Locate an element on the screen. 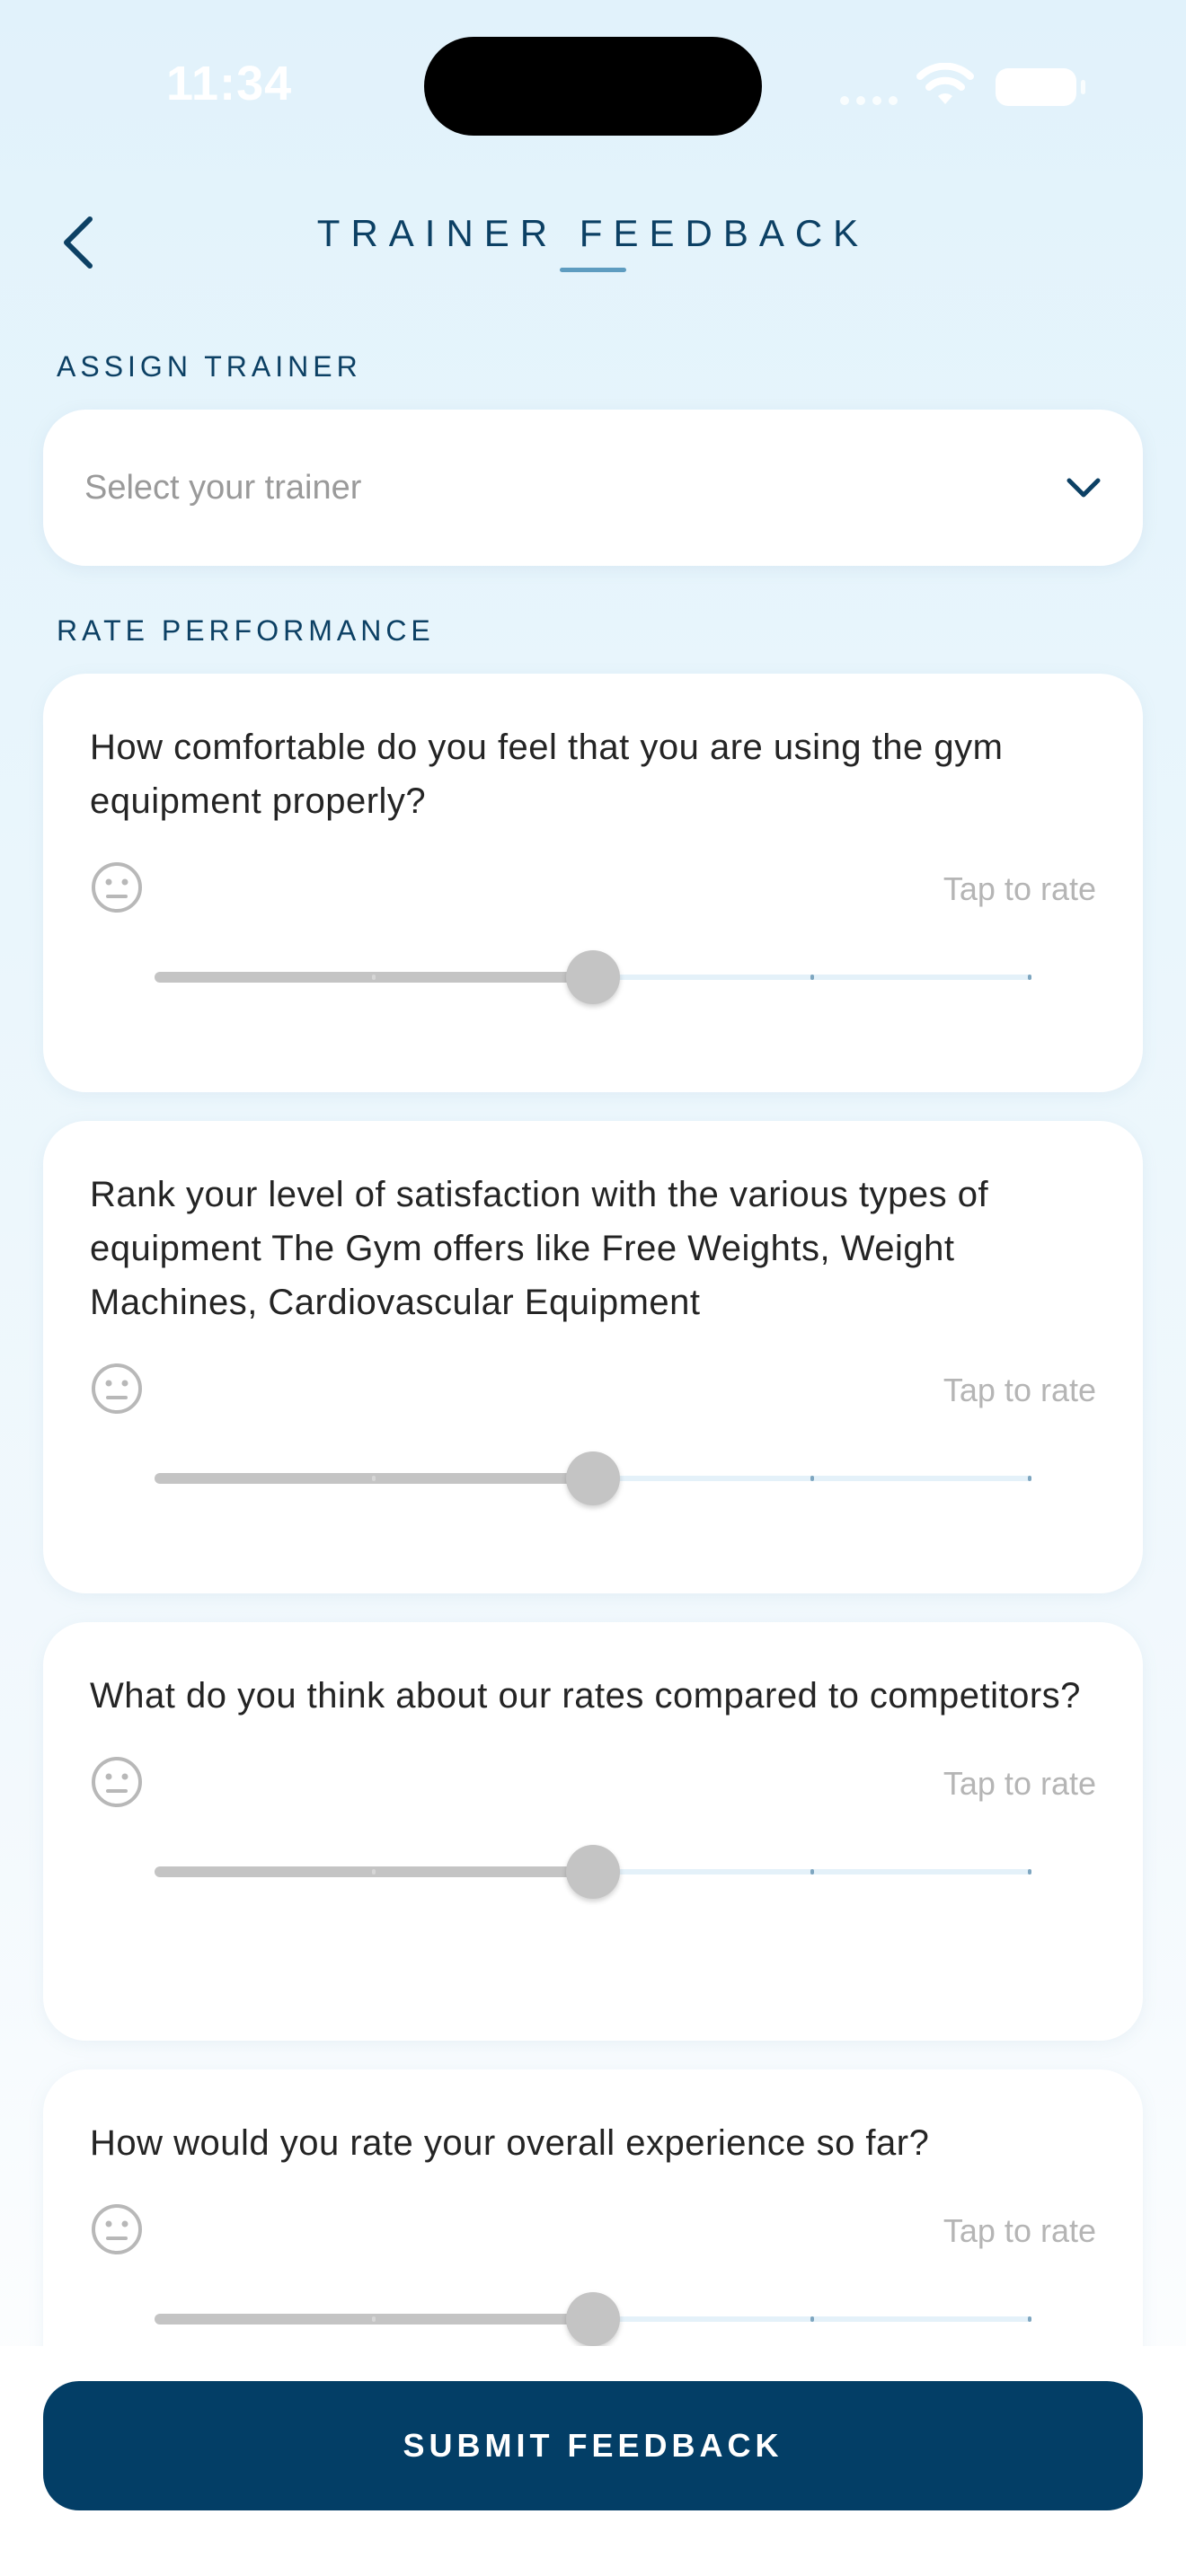 The image size is (1186, 2576). page-title: TRAINER FEEDBACK is located at coordinates (593, 233).